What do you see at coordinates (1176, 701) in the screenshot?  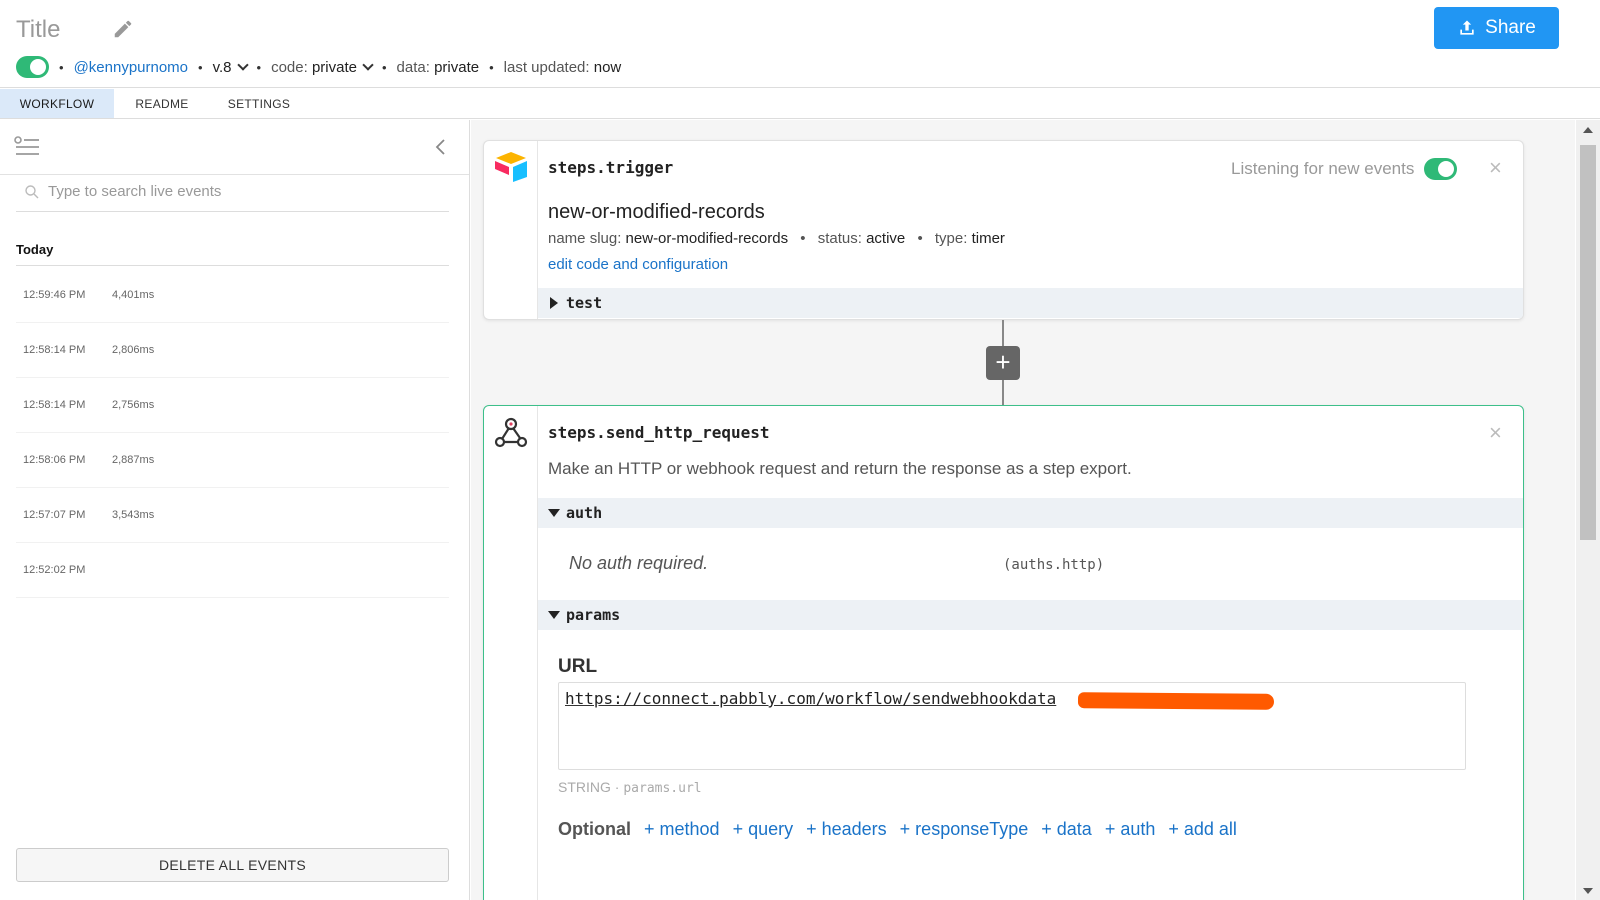 I see `redaction-mark` at bounding box center [1176, 701].